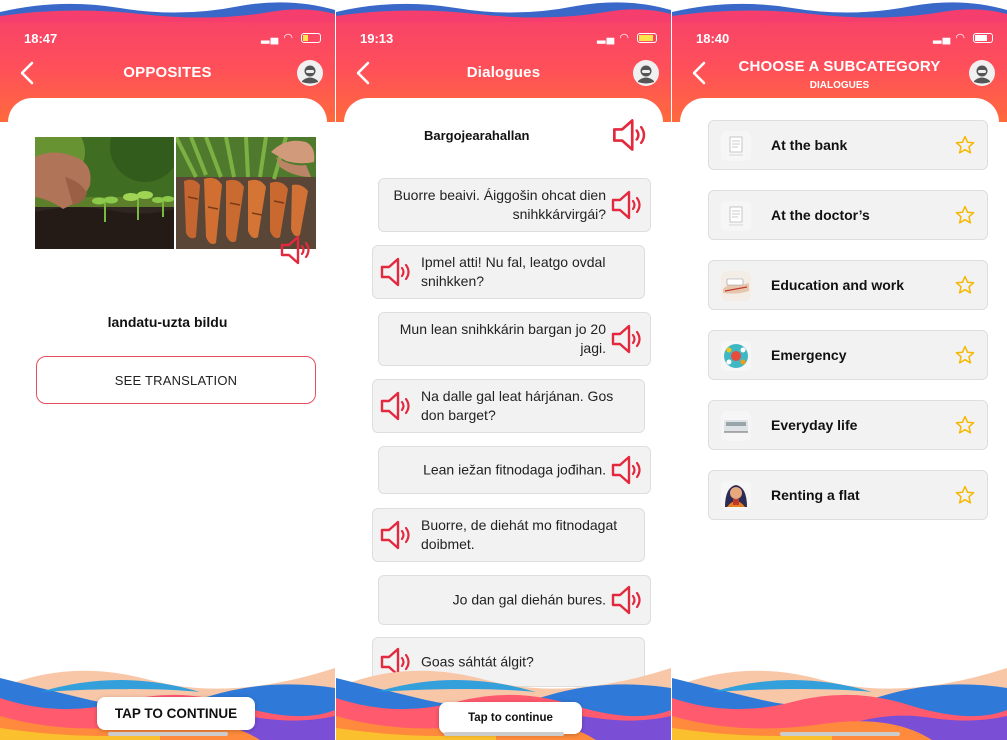  Describe the element at coordinates (510, 718) in the screenshot. I see `tap-to-continue-button: Tap to continue` at that location.